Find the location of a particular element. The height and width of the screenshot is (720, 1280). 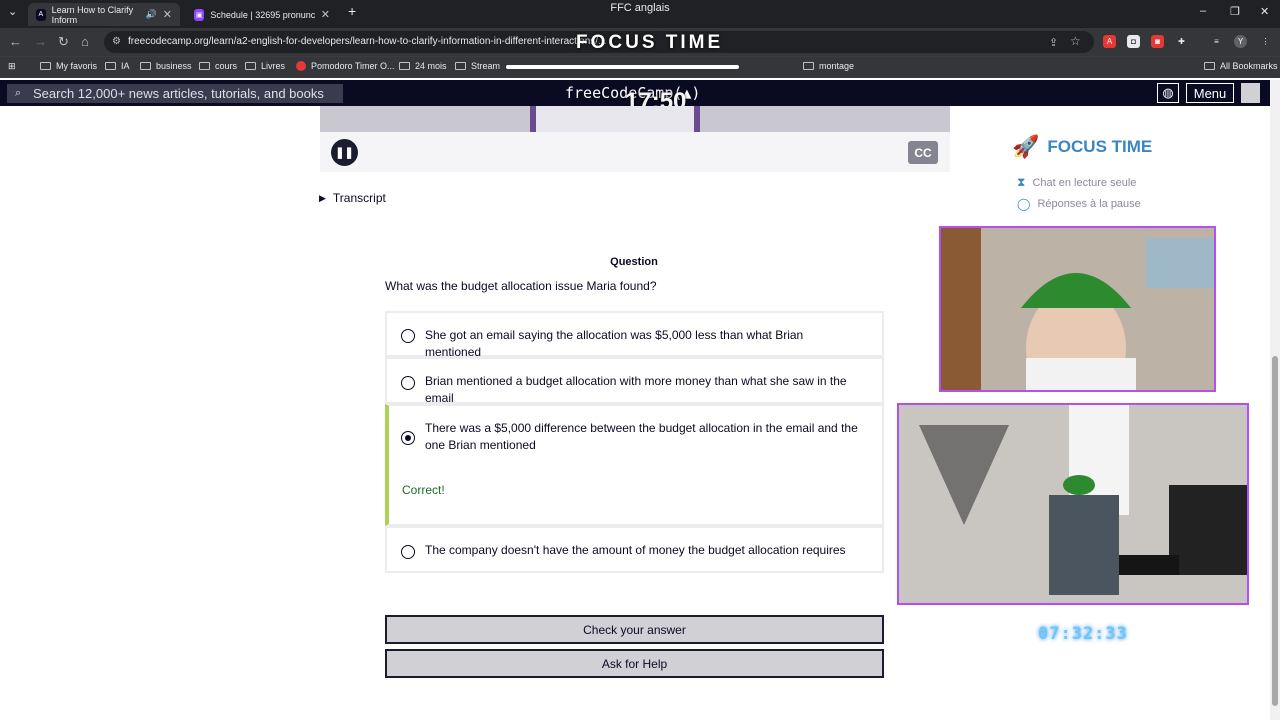

tomato-icon is located at coordinates (301, 66).